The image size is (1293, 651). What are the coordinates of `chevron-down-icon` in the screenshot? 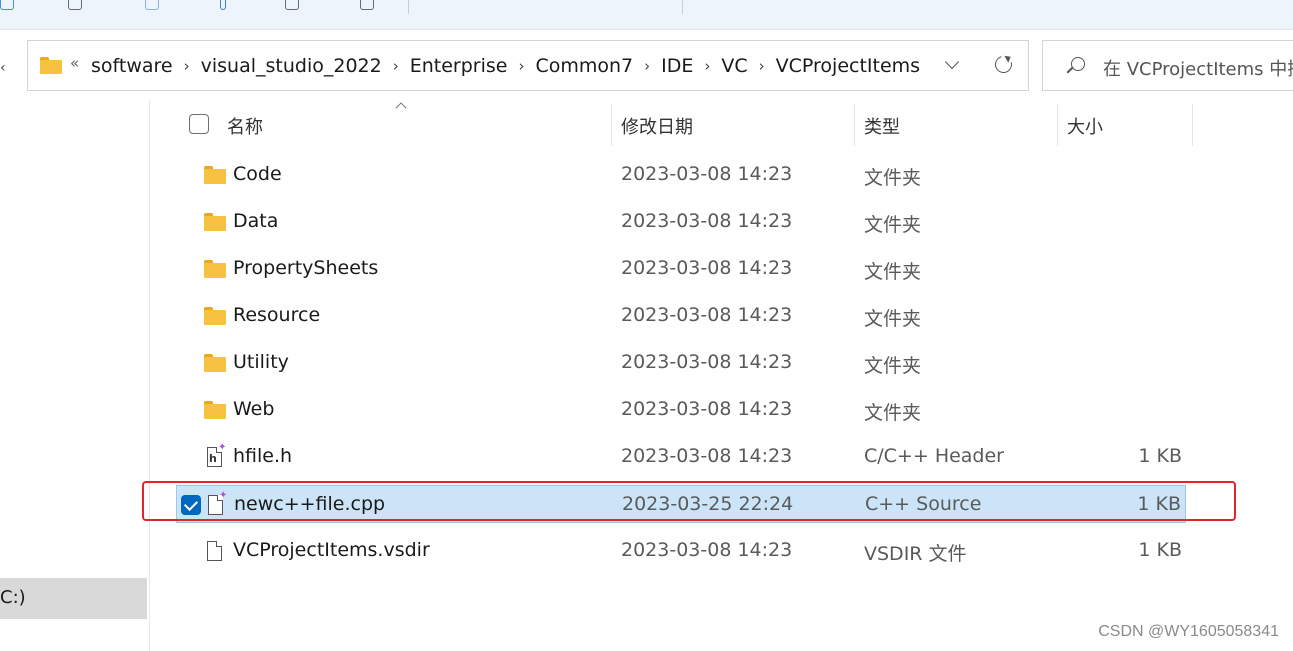 It's located at (953, 65).